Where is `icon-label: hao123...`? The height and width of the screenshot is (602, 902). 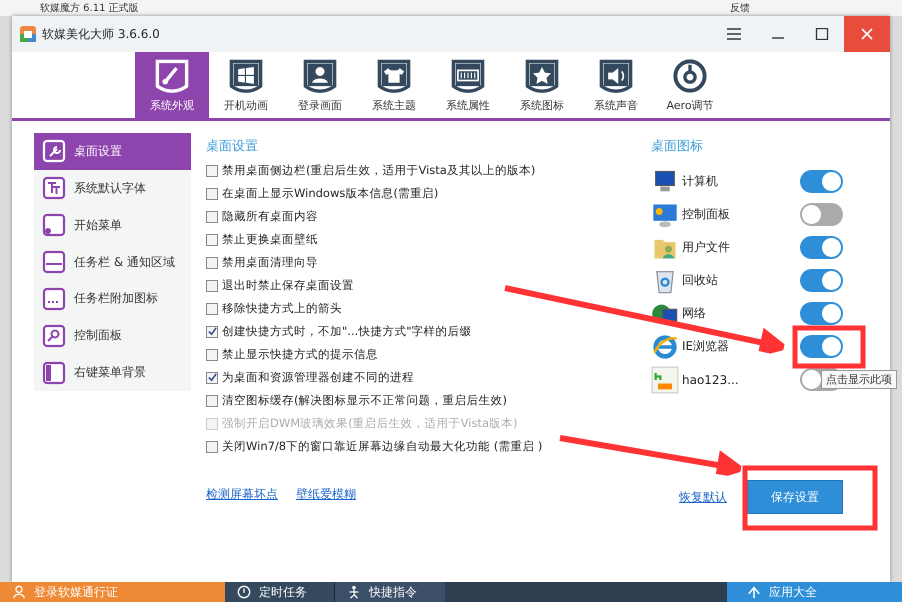 icon-label: hao123... is located at coordinates (710, 379).